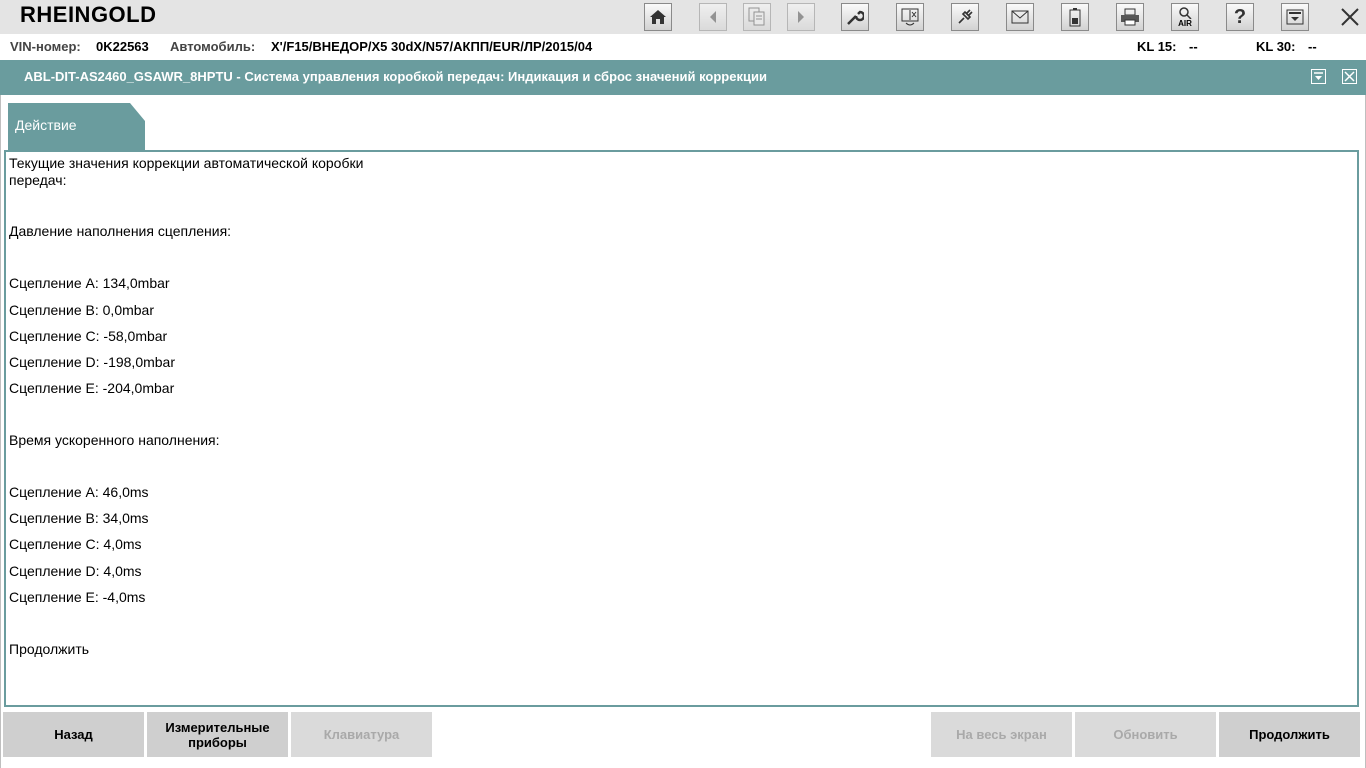 The width and height of the screenshot is (1366, 768). I want to click on messages-button, so click(1020, 17).